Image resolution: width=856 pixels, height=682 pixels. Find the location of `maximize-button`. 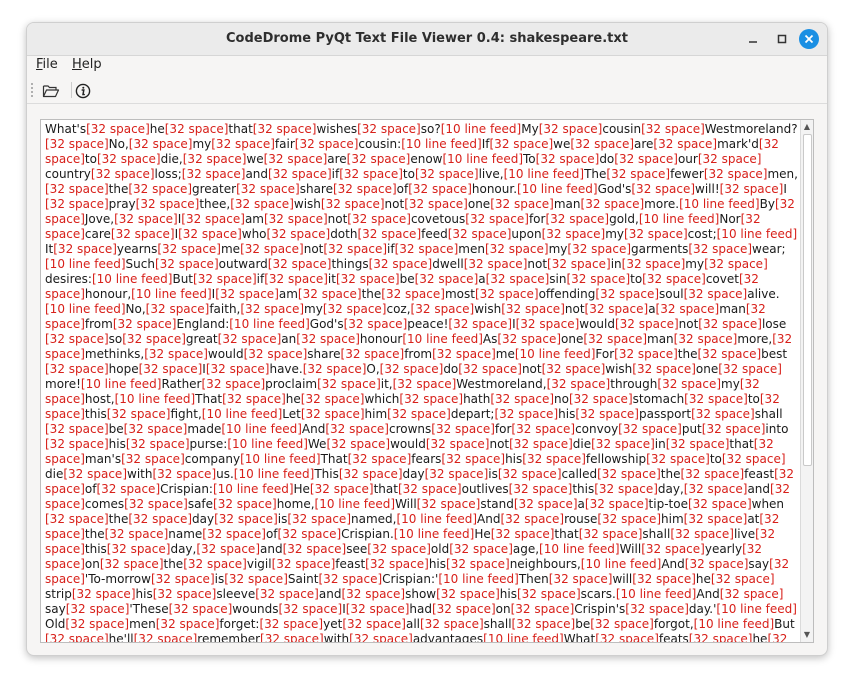

maximize-button is located at coordinates (782, 39).